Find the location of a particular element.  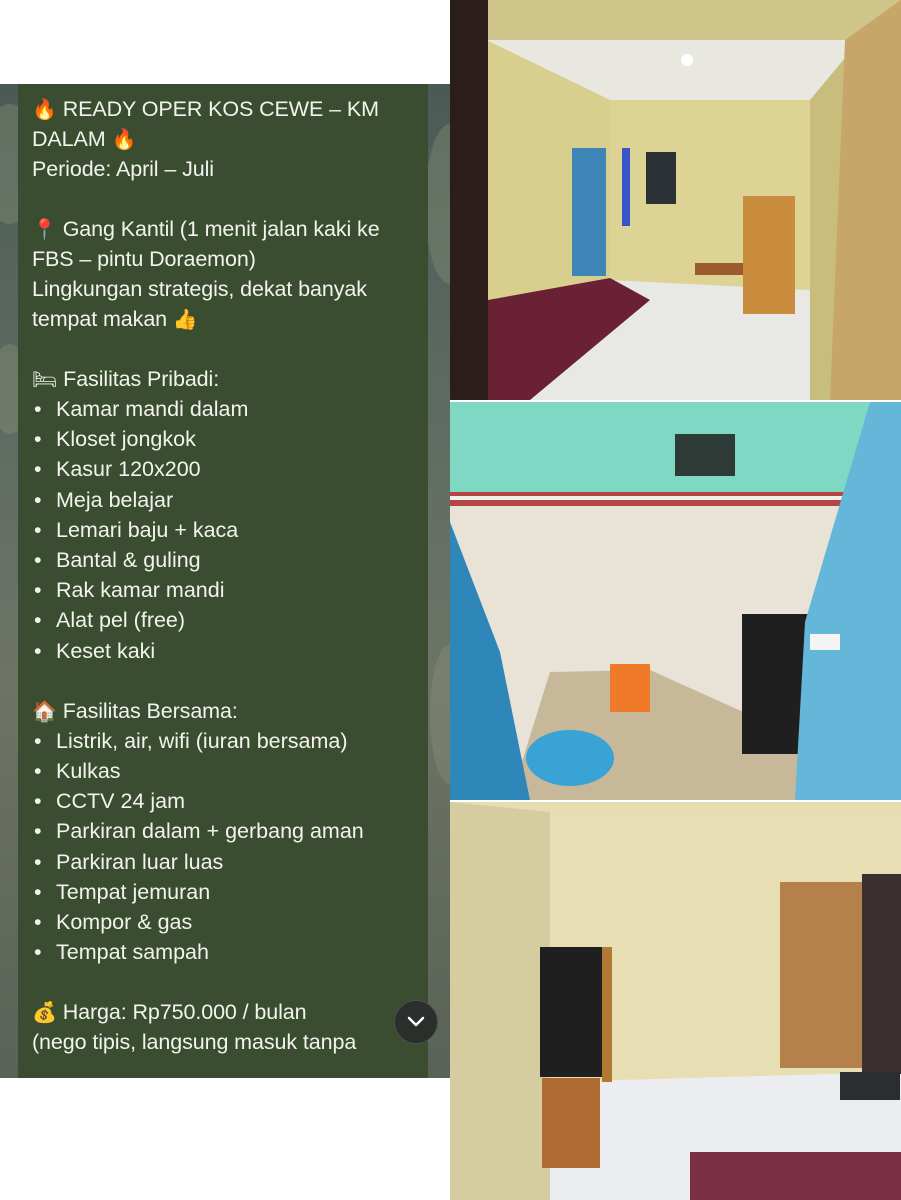

money-bag-icon: 💰 is located at coordinates (44, 1012).